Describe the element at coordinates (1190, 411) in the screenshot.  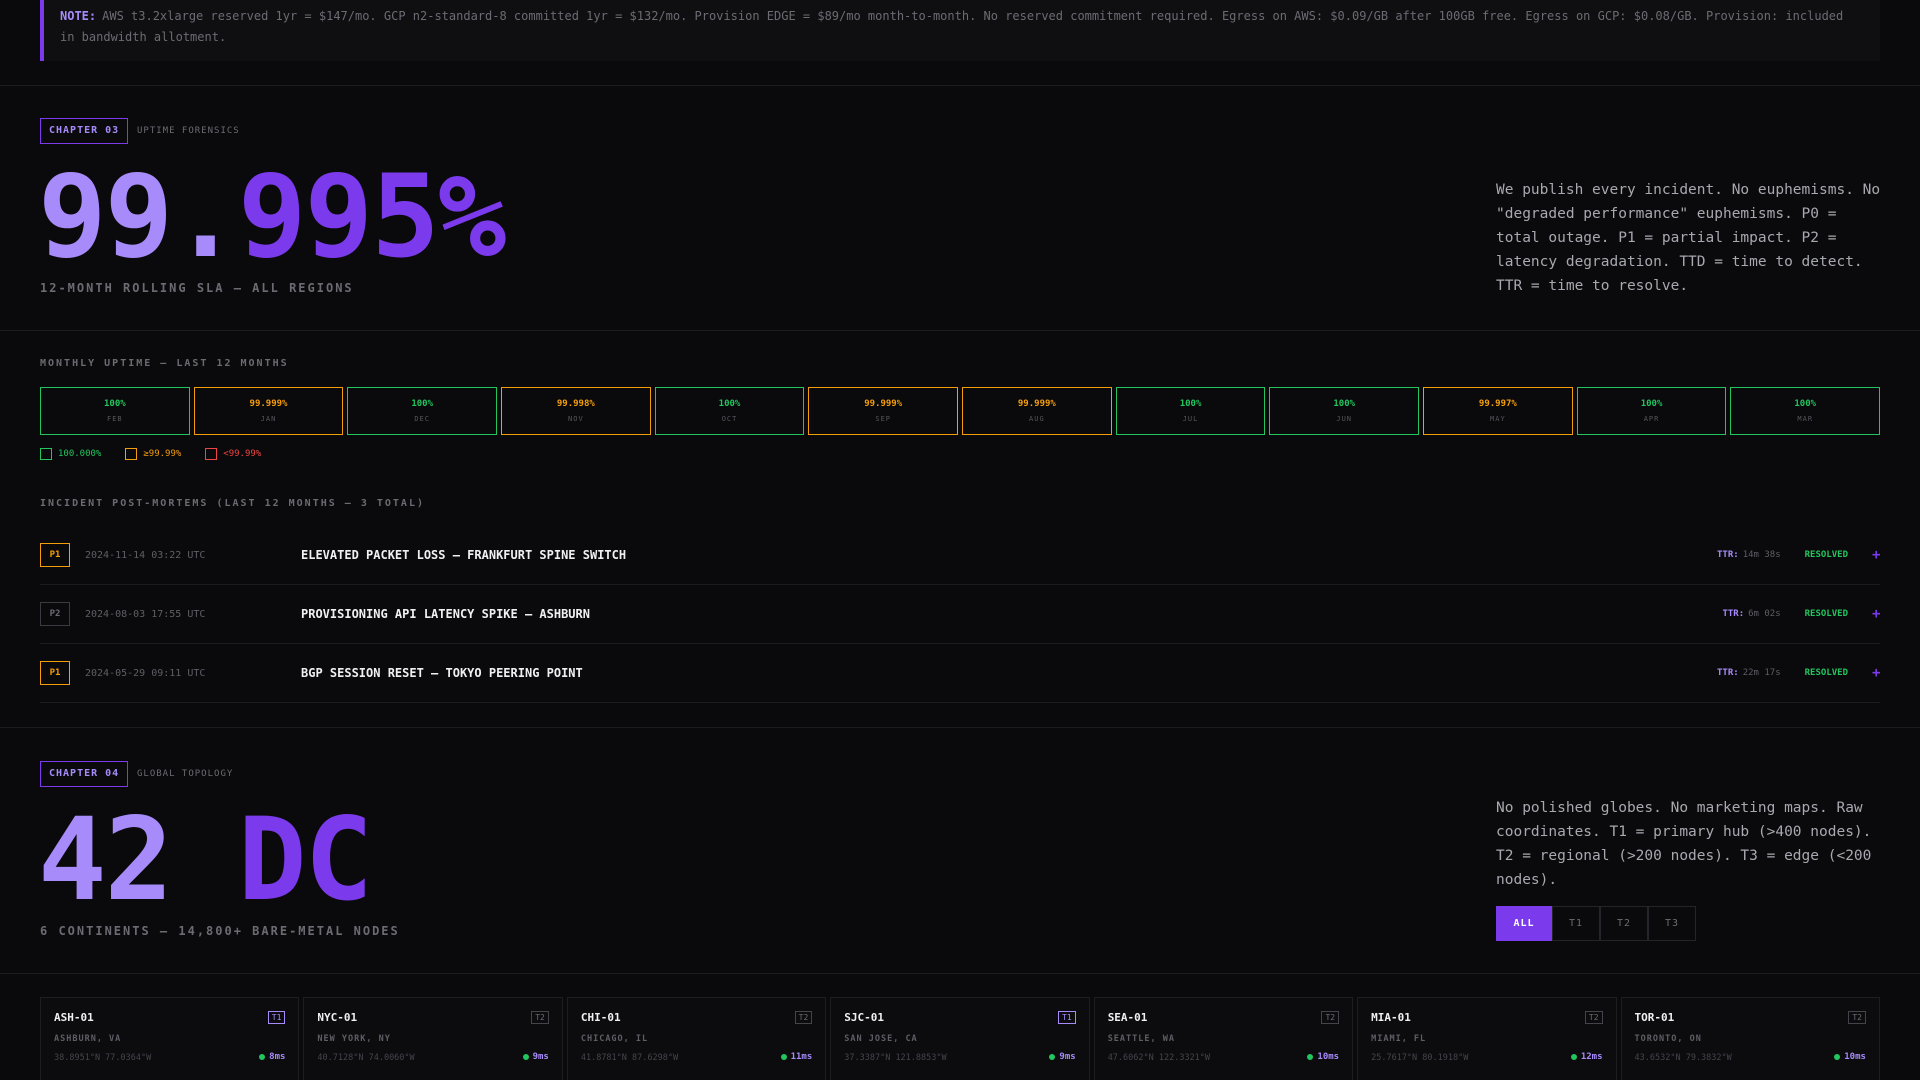
I see `month-cell: 100% JUL` at that location.